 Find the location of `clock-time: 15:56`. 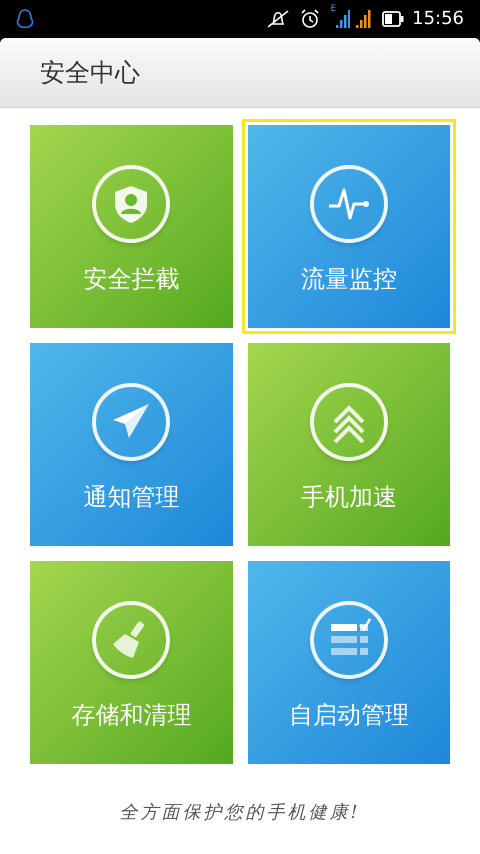

clock-time: 15:56 is located at coordinates (438, 19).